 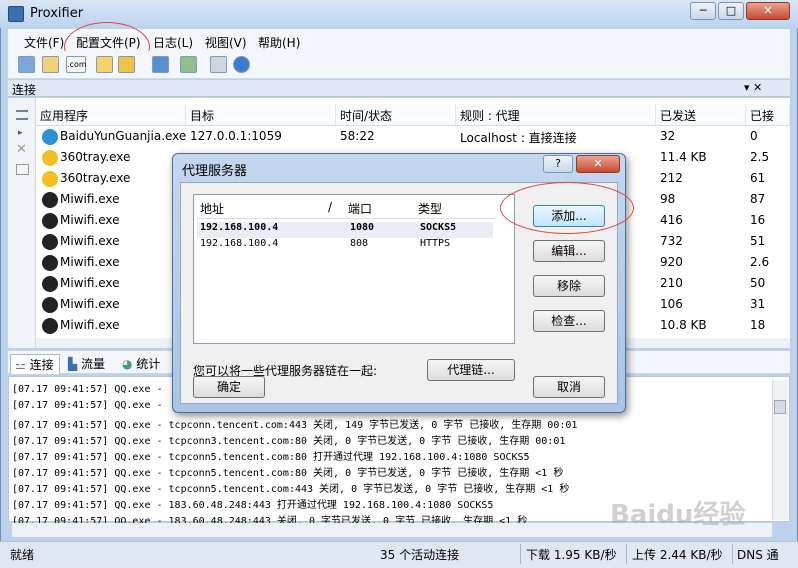 I want to click on connect-icon, so click(x=26, y=64).